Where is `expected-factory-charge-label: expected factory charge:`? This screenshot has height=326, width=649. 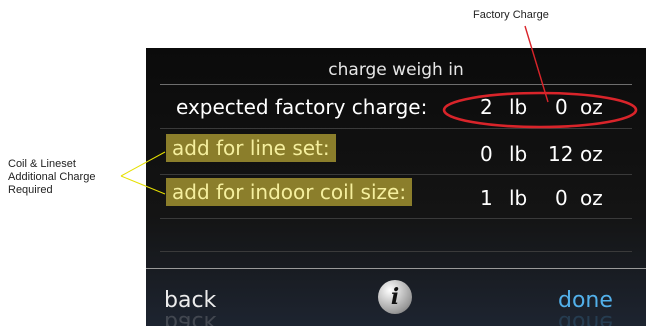
expected-factory-charge-label: expected factory charge: is located at coordinates (302, 107).